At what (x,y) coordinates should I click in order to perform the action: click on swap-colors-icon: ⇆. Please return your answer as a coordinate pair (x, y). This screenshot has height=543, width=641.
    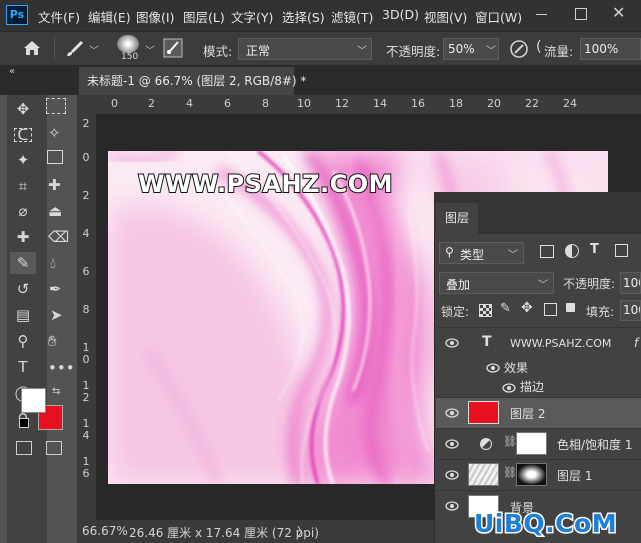
    Looking at the image, I should click on (56, 391).